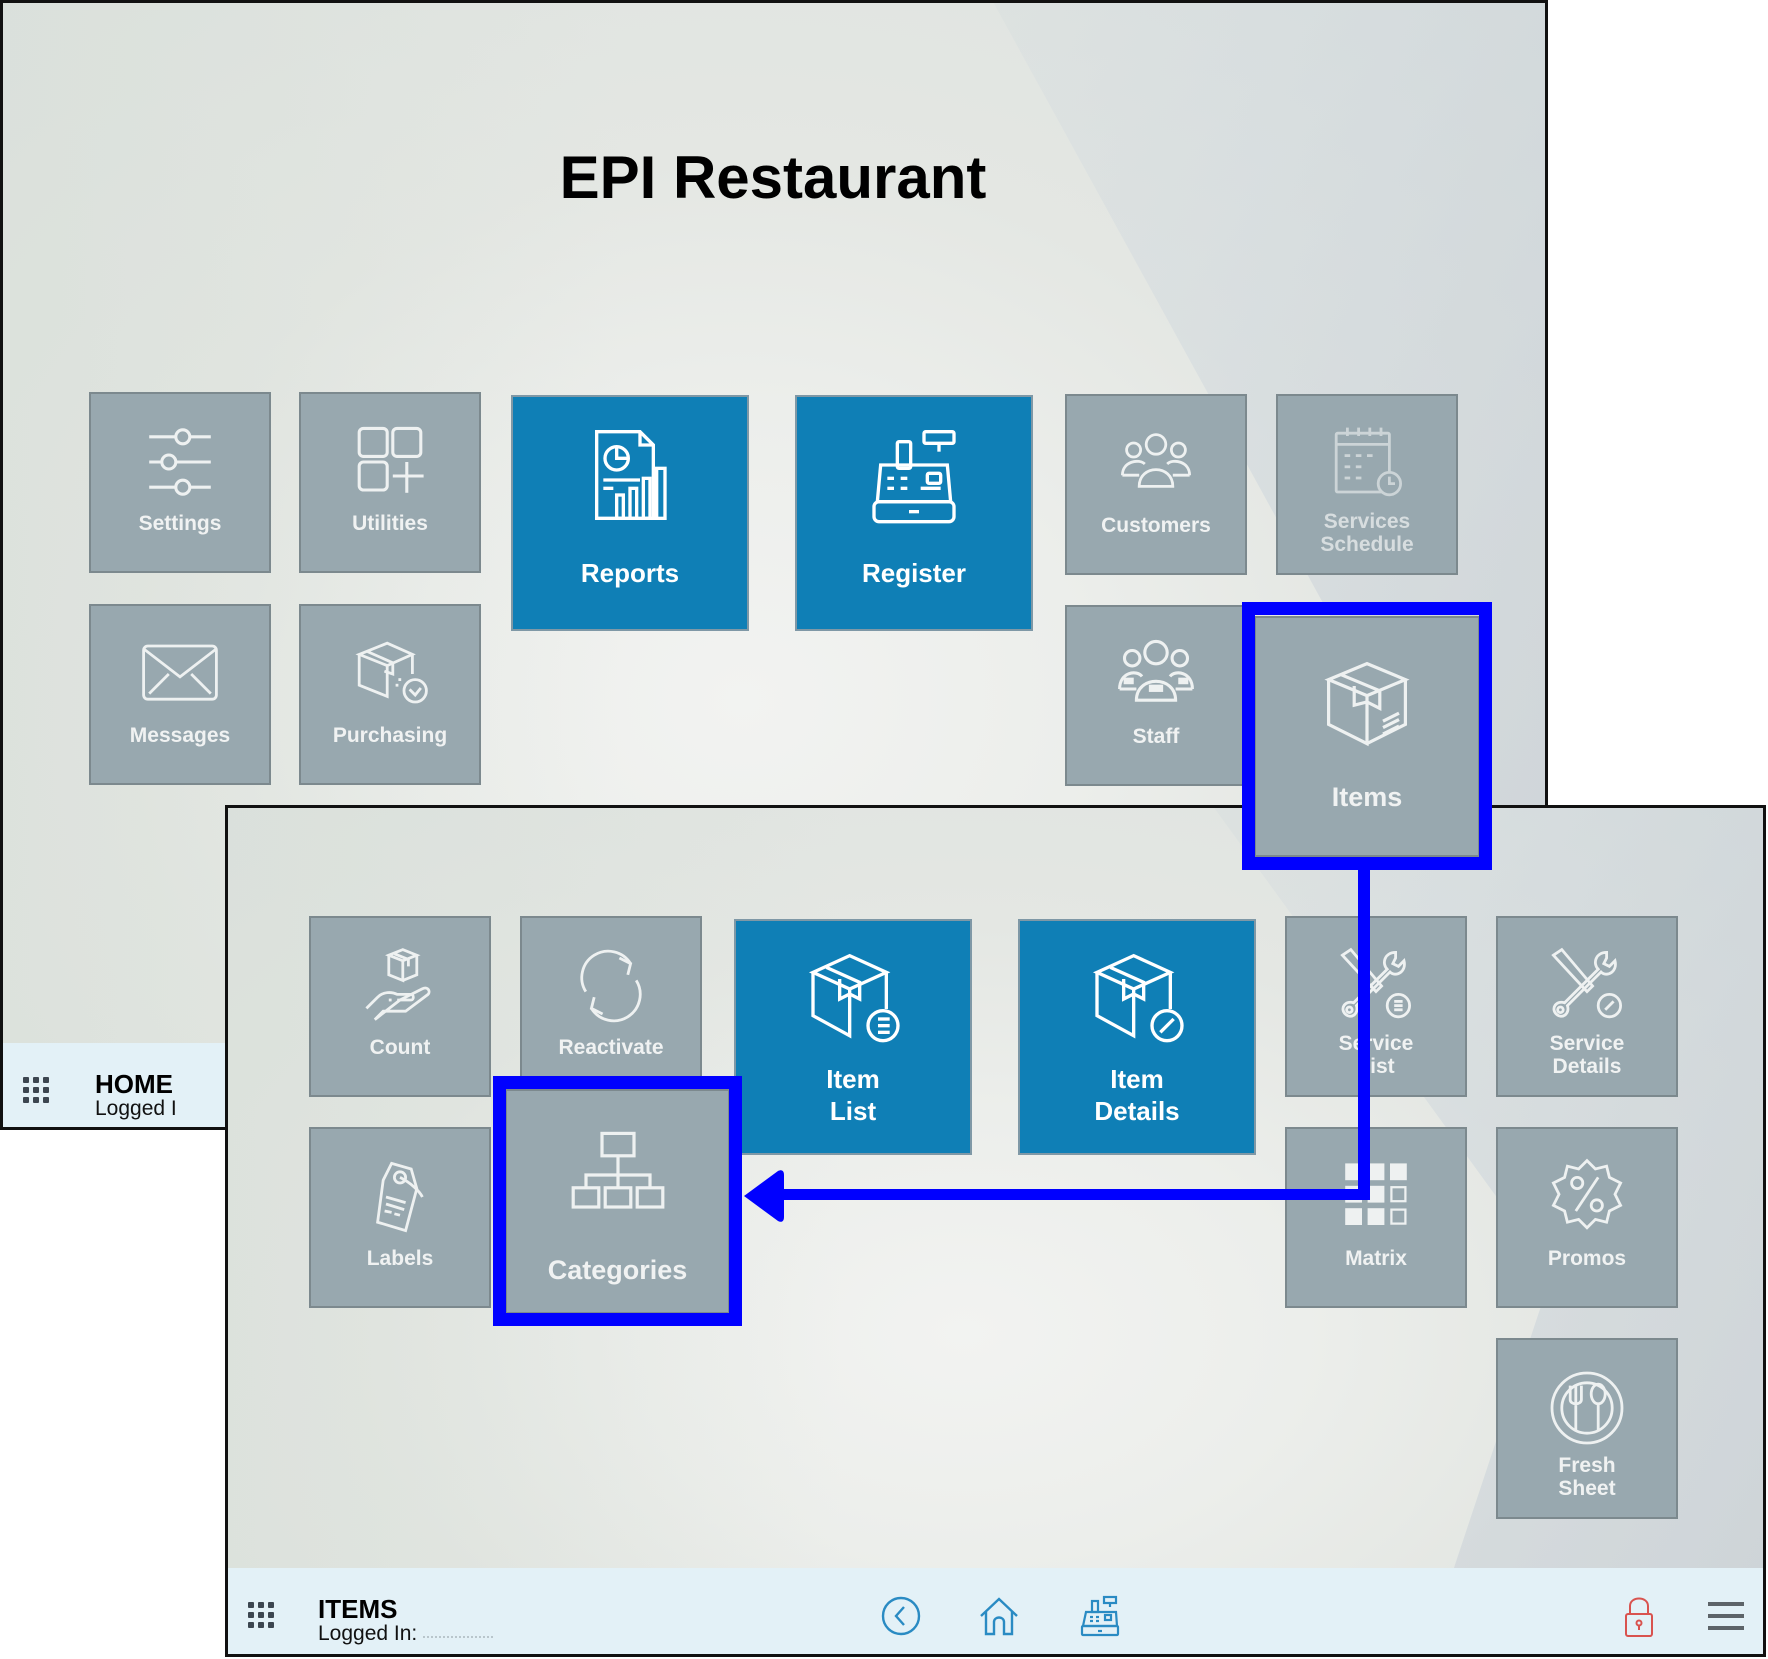 This screenshot has height=1659, width=1768. I want to click on tile-label: Promos, so click(1587, 1258).